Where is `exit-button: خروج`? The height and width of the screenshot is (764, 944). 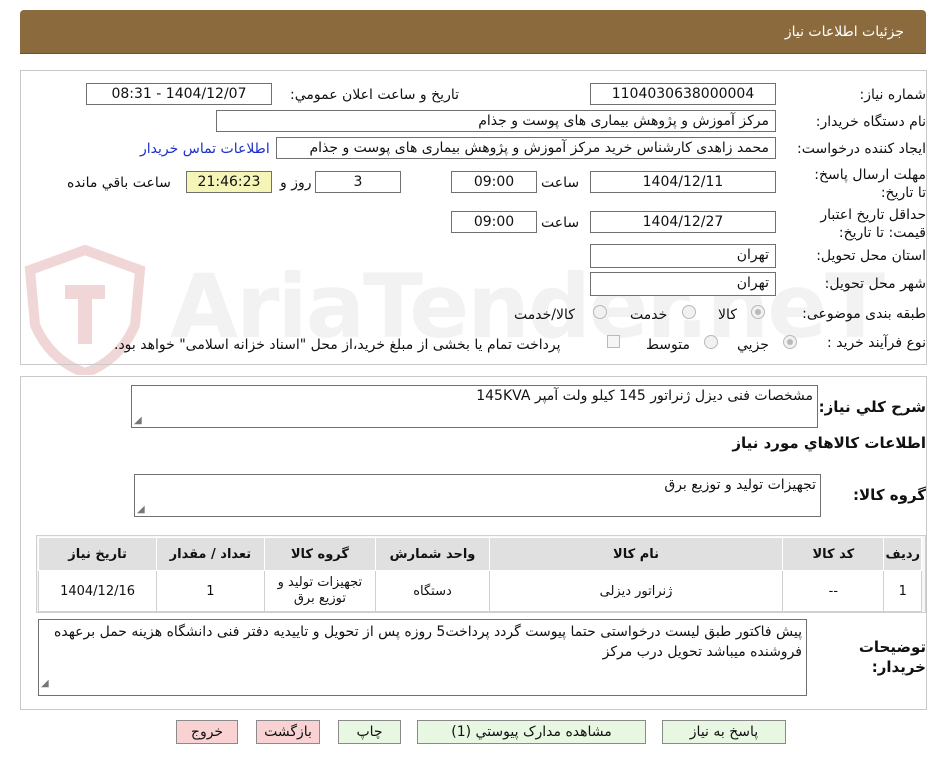 exit-button: خروج is located at coordinates (207, 732).